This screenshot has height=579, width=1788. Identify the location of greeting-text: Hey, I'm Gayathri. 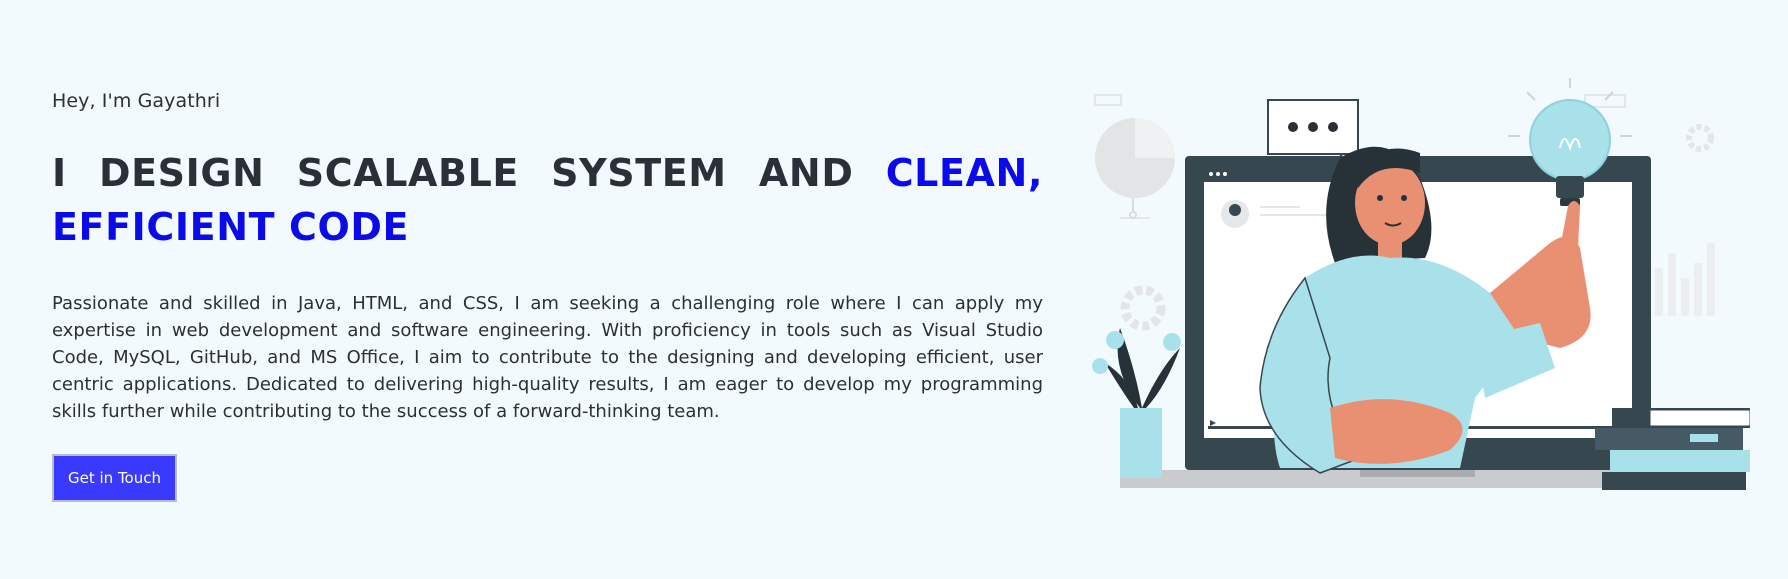
(136, 101).